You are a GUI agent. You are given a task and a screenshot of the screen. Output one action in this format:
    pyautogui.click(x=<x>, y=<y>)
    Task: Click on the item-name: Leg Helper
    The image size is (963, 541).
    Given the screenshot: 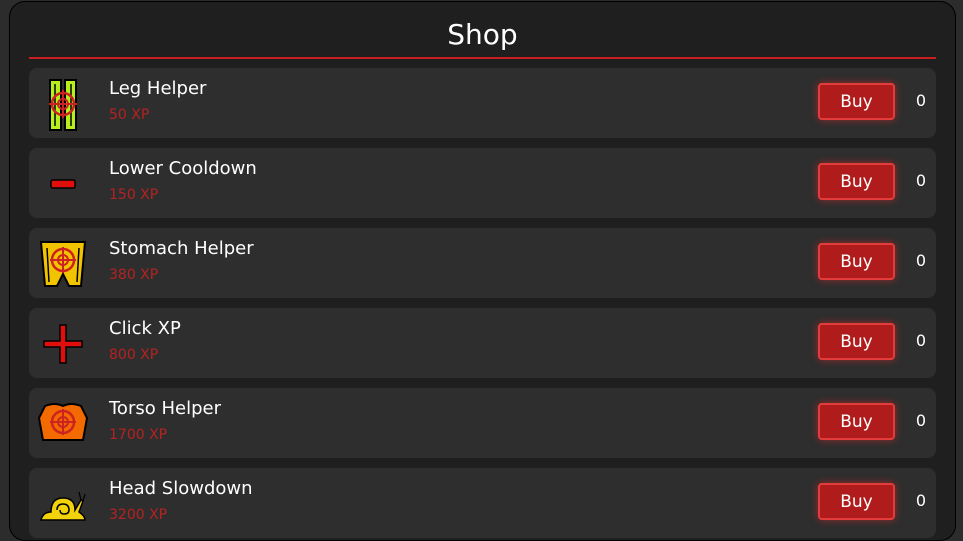 What is the action you would take?
    pyautogui.click(x=158, y=88)
    